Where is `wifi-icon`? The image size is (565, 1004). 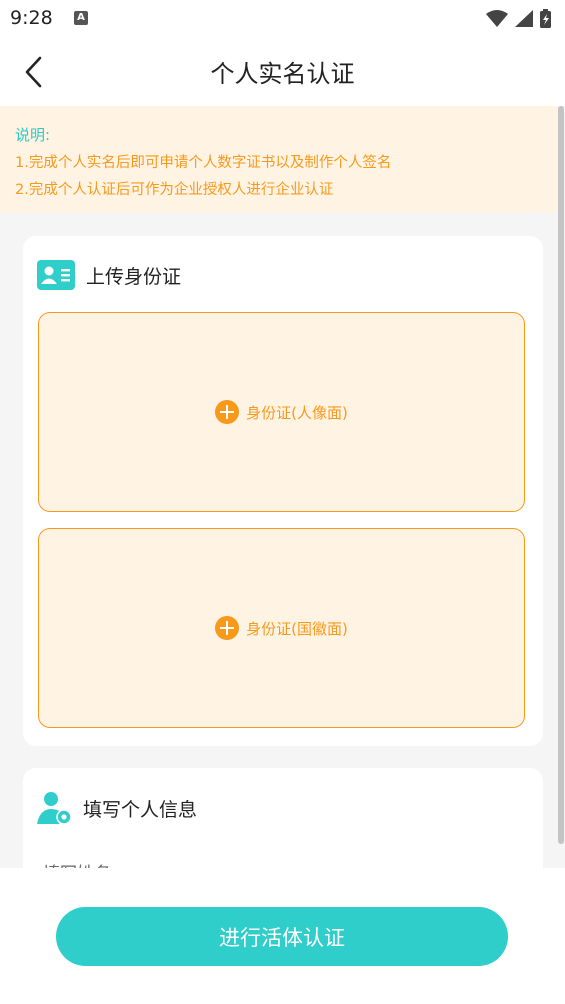 wifi-icon is located at coordinates (497, 18).